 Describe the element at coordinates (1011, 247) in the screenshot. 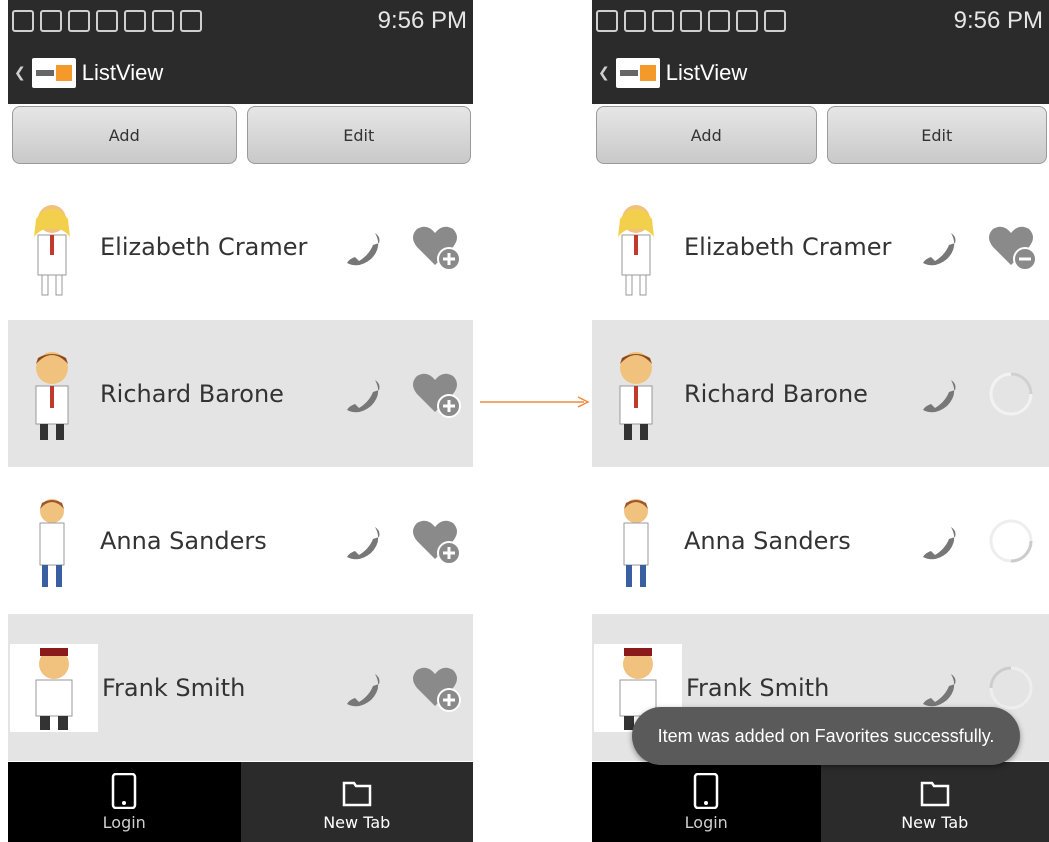

I see `heart-minus-icon` at that location.